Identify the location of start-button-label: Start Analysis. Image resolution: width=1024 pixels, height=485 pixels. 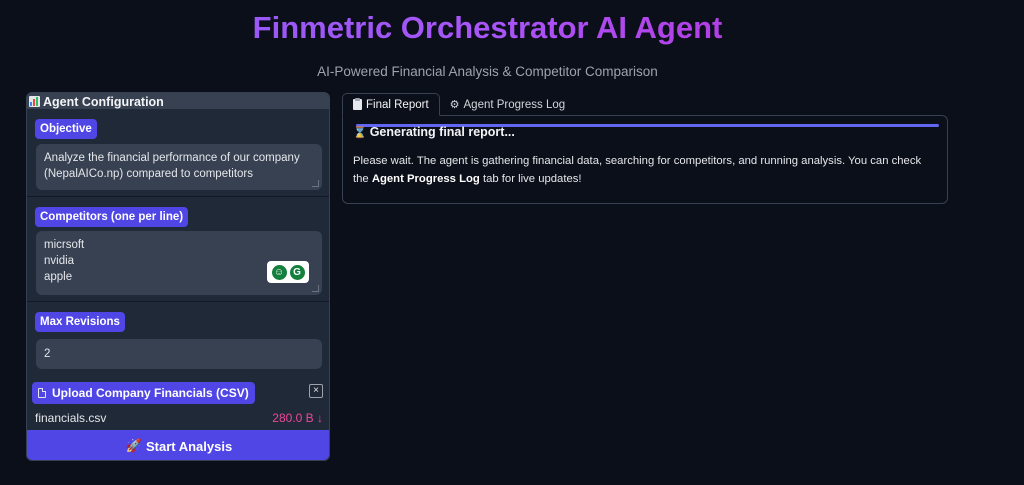
(189, 446).